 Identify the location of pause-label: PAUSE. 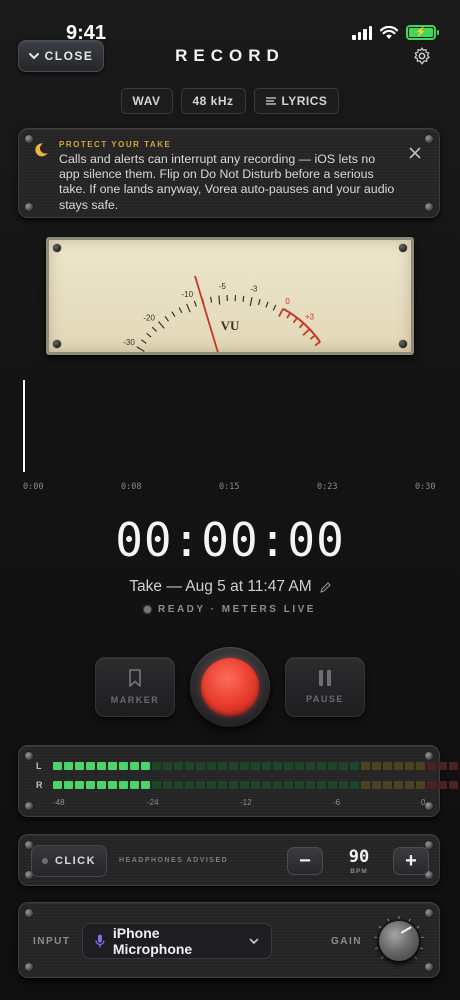
(325, 699).